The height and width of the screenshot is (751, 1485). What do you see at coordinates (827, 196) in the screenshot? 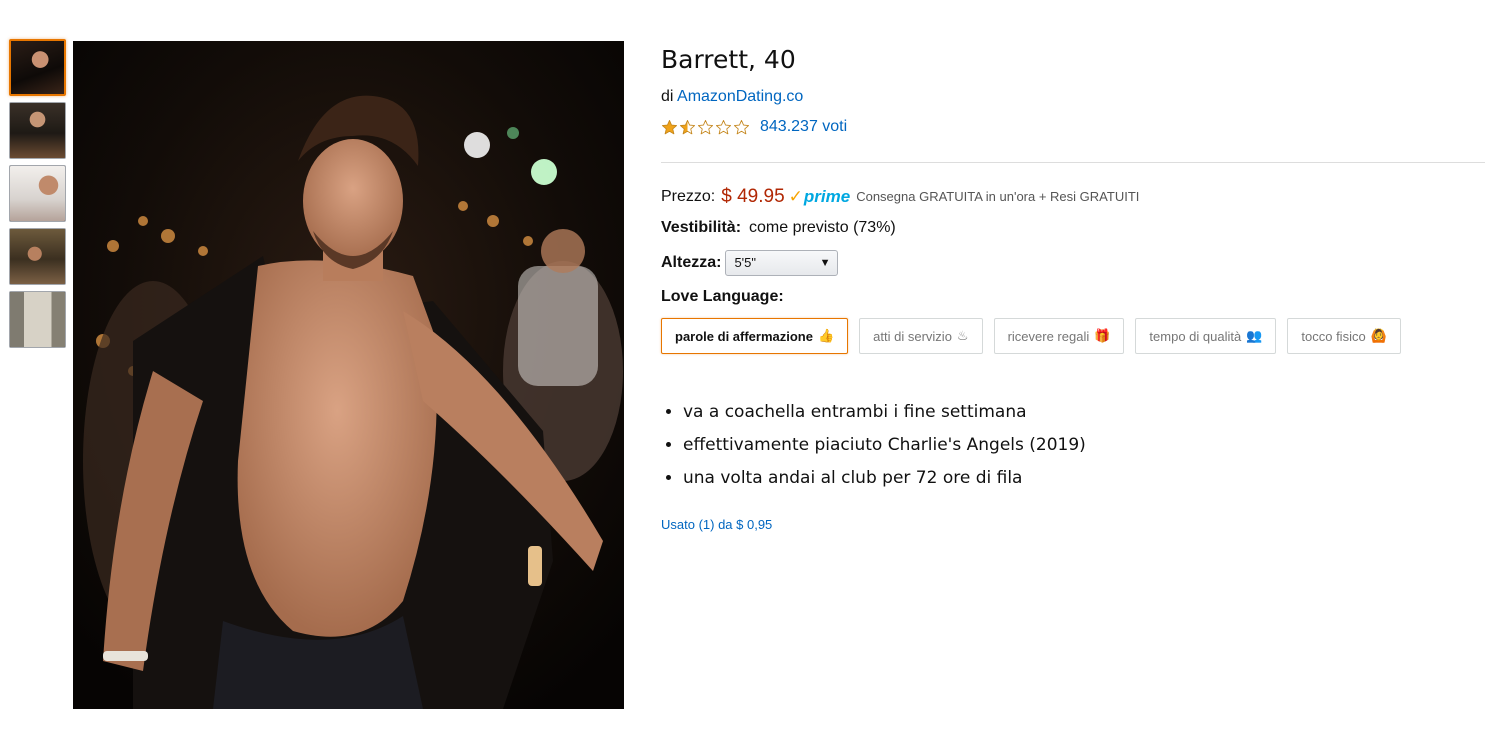
I see `prime-label: prime` at bounding box center [827, 196].